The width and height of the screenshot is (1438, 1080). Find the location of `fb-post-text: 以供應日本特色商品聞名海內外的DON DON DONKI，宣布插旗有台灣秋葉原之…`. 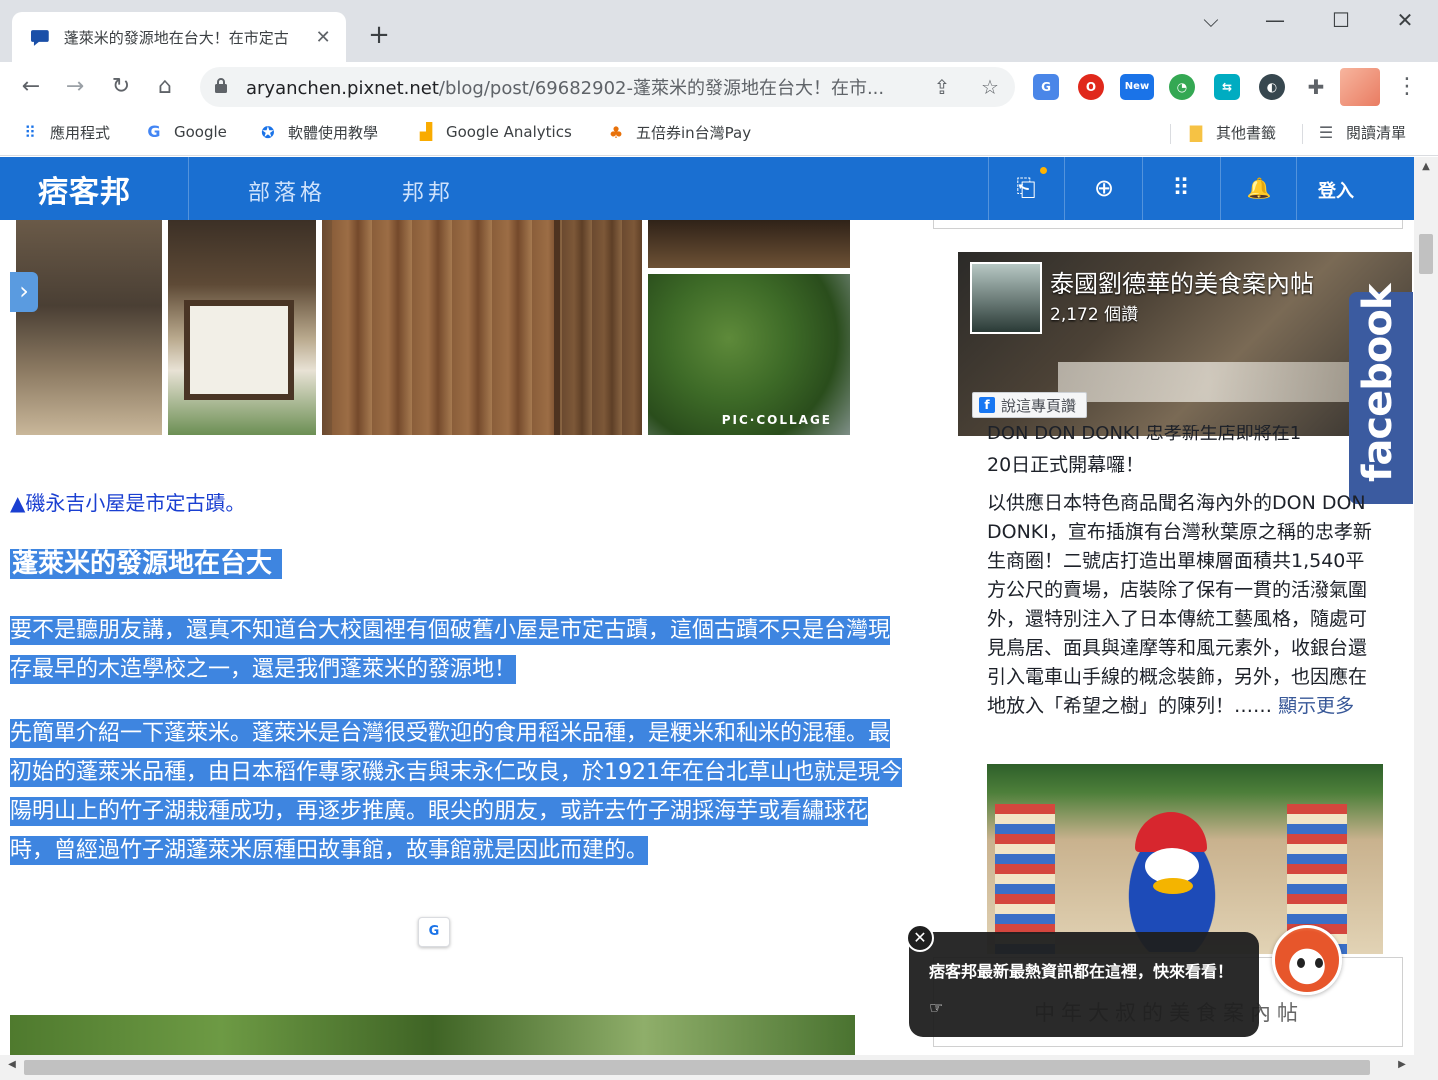

fb-post-text: 以供應日本特色商品聞名海內外的DON DON DONKI，宣布插旗有台灣秋葉原之… is located at coordinates (1179, 604).